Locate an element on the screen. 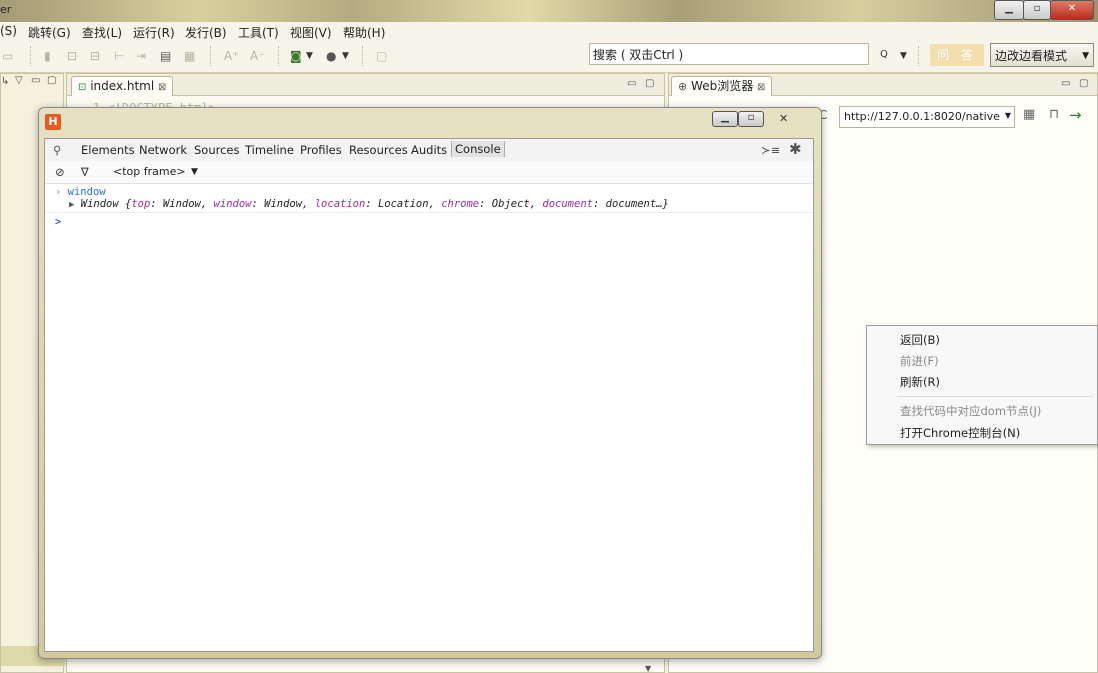  jump-icon: ⇥ is located at coordinates (141, 56).